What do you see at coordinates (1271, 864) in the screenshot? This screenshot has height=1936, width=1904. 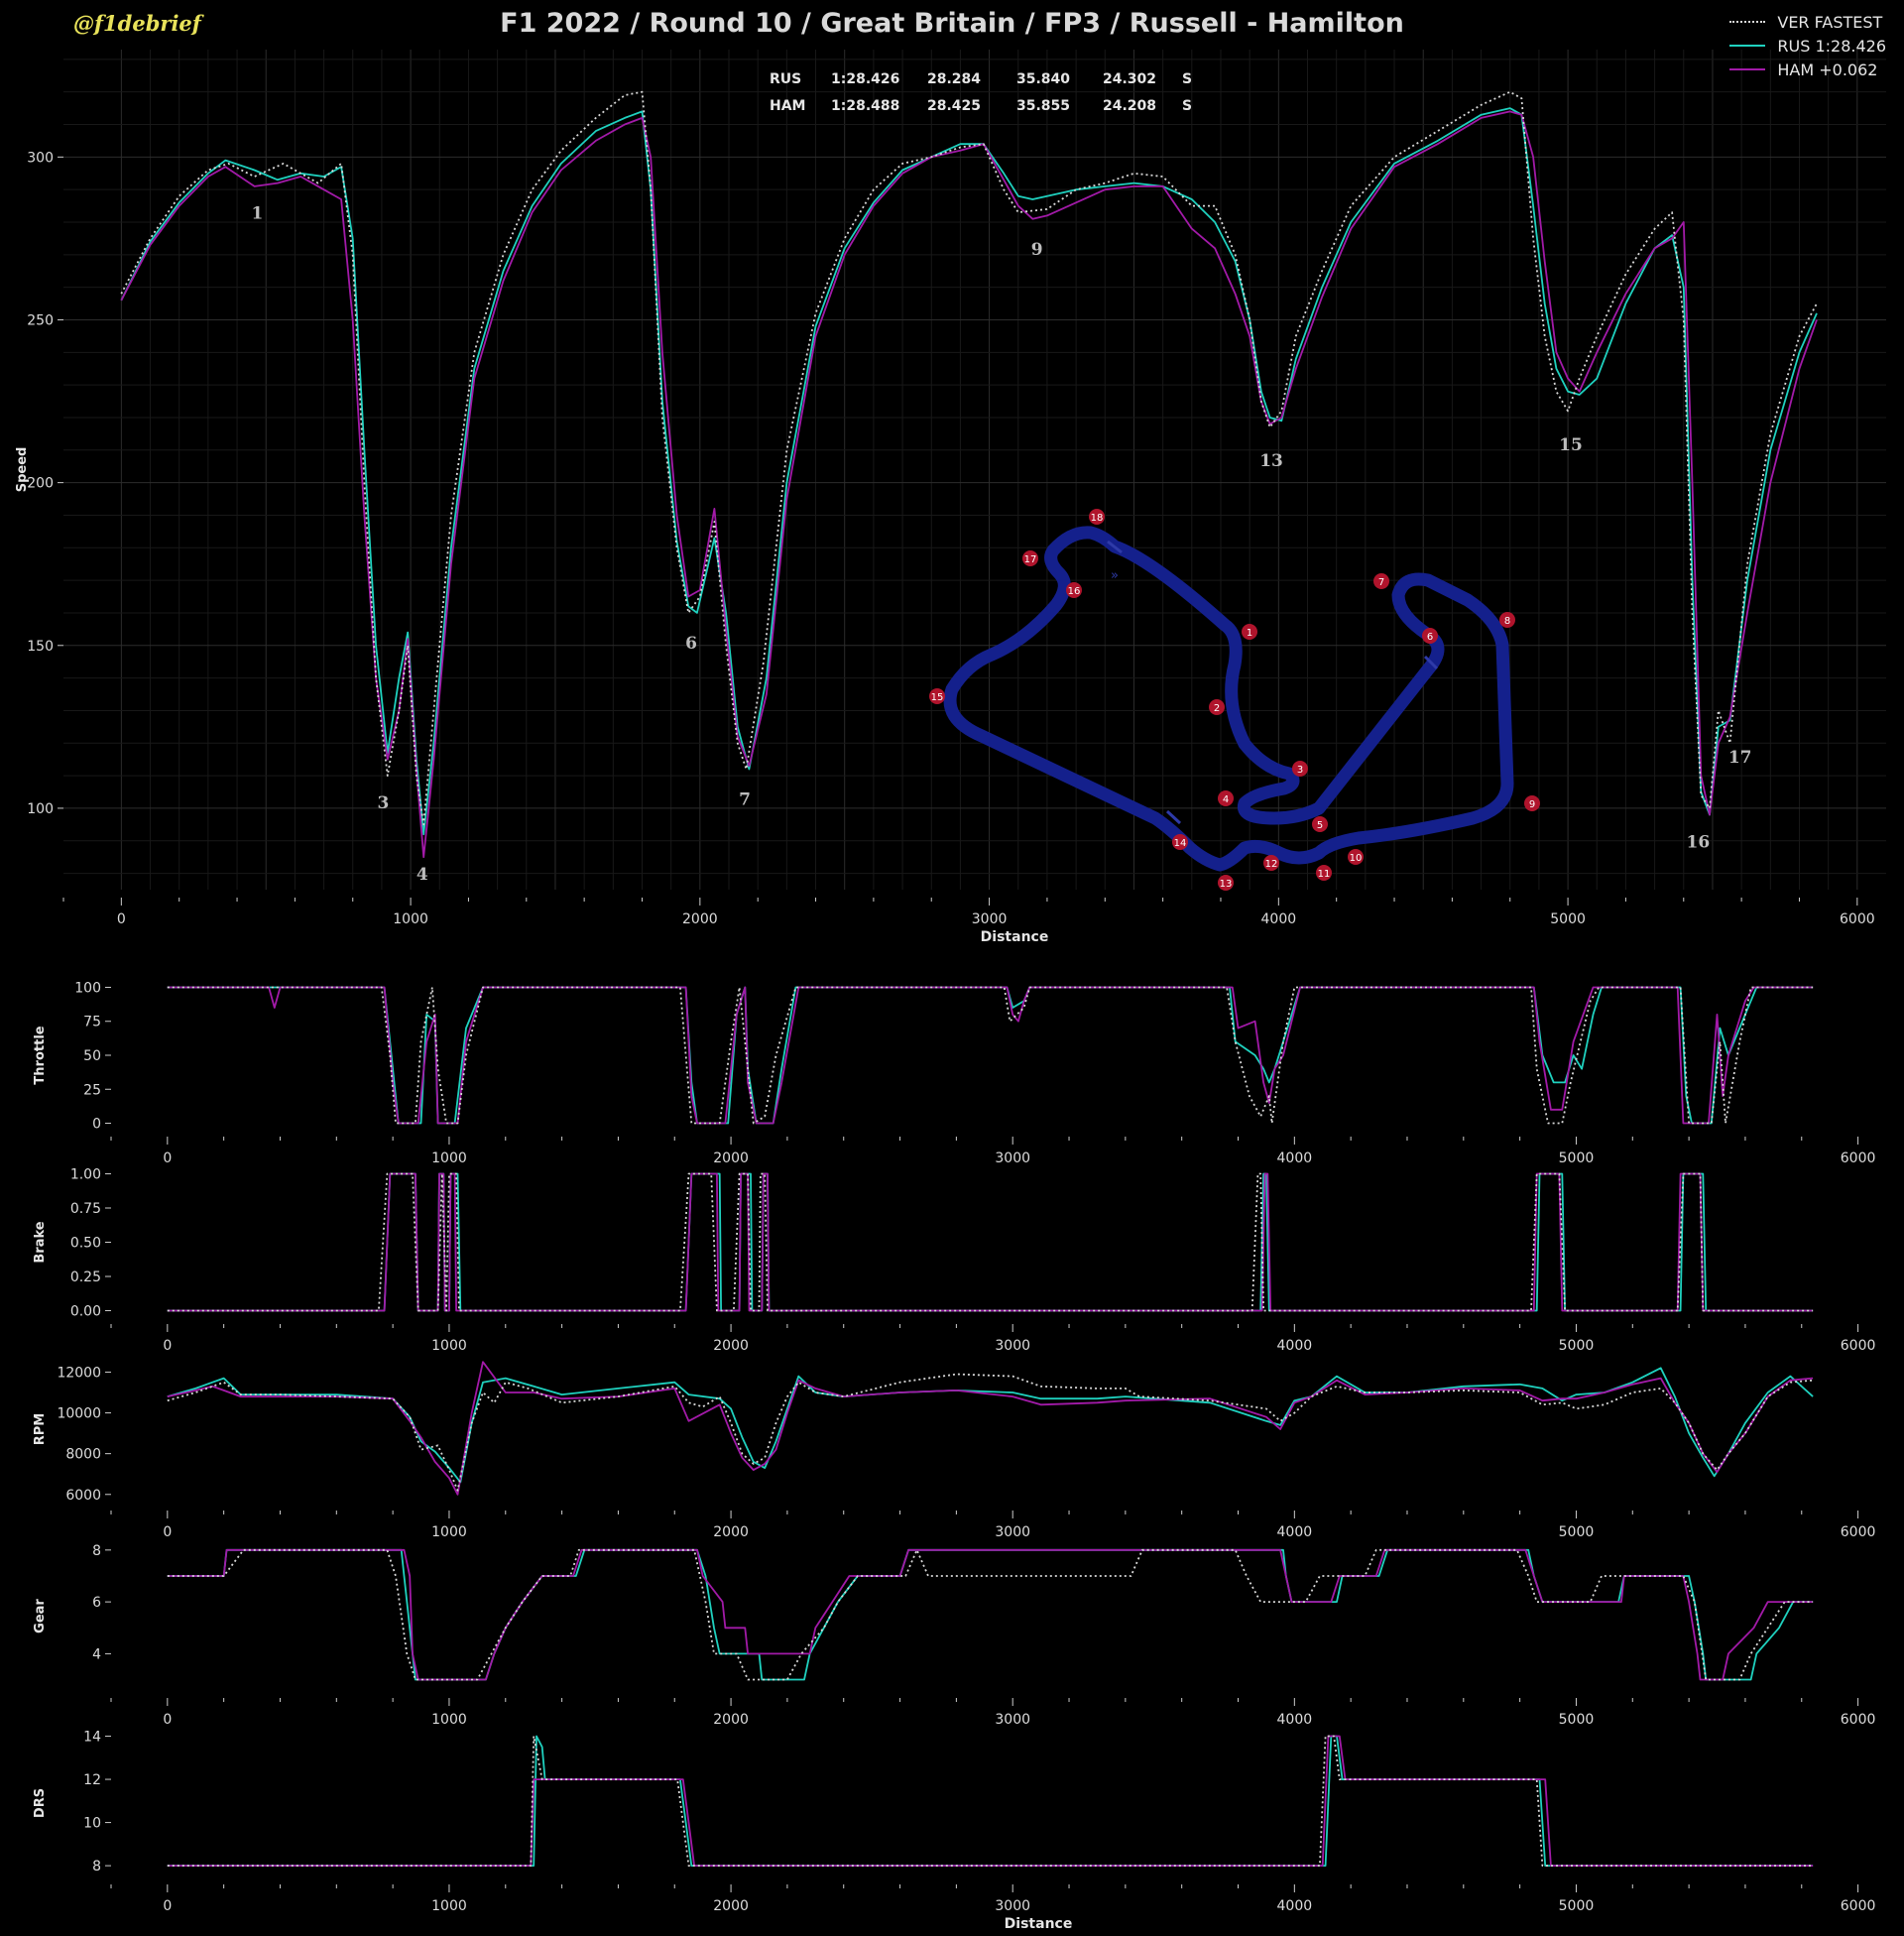 I see `corner-marker-label: 12` at bounding box center [1271, 864].